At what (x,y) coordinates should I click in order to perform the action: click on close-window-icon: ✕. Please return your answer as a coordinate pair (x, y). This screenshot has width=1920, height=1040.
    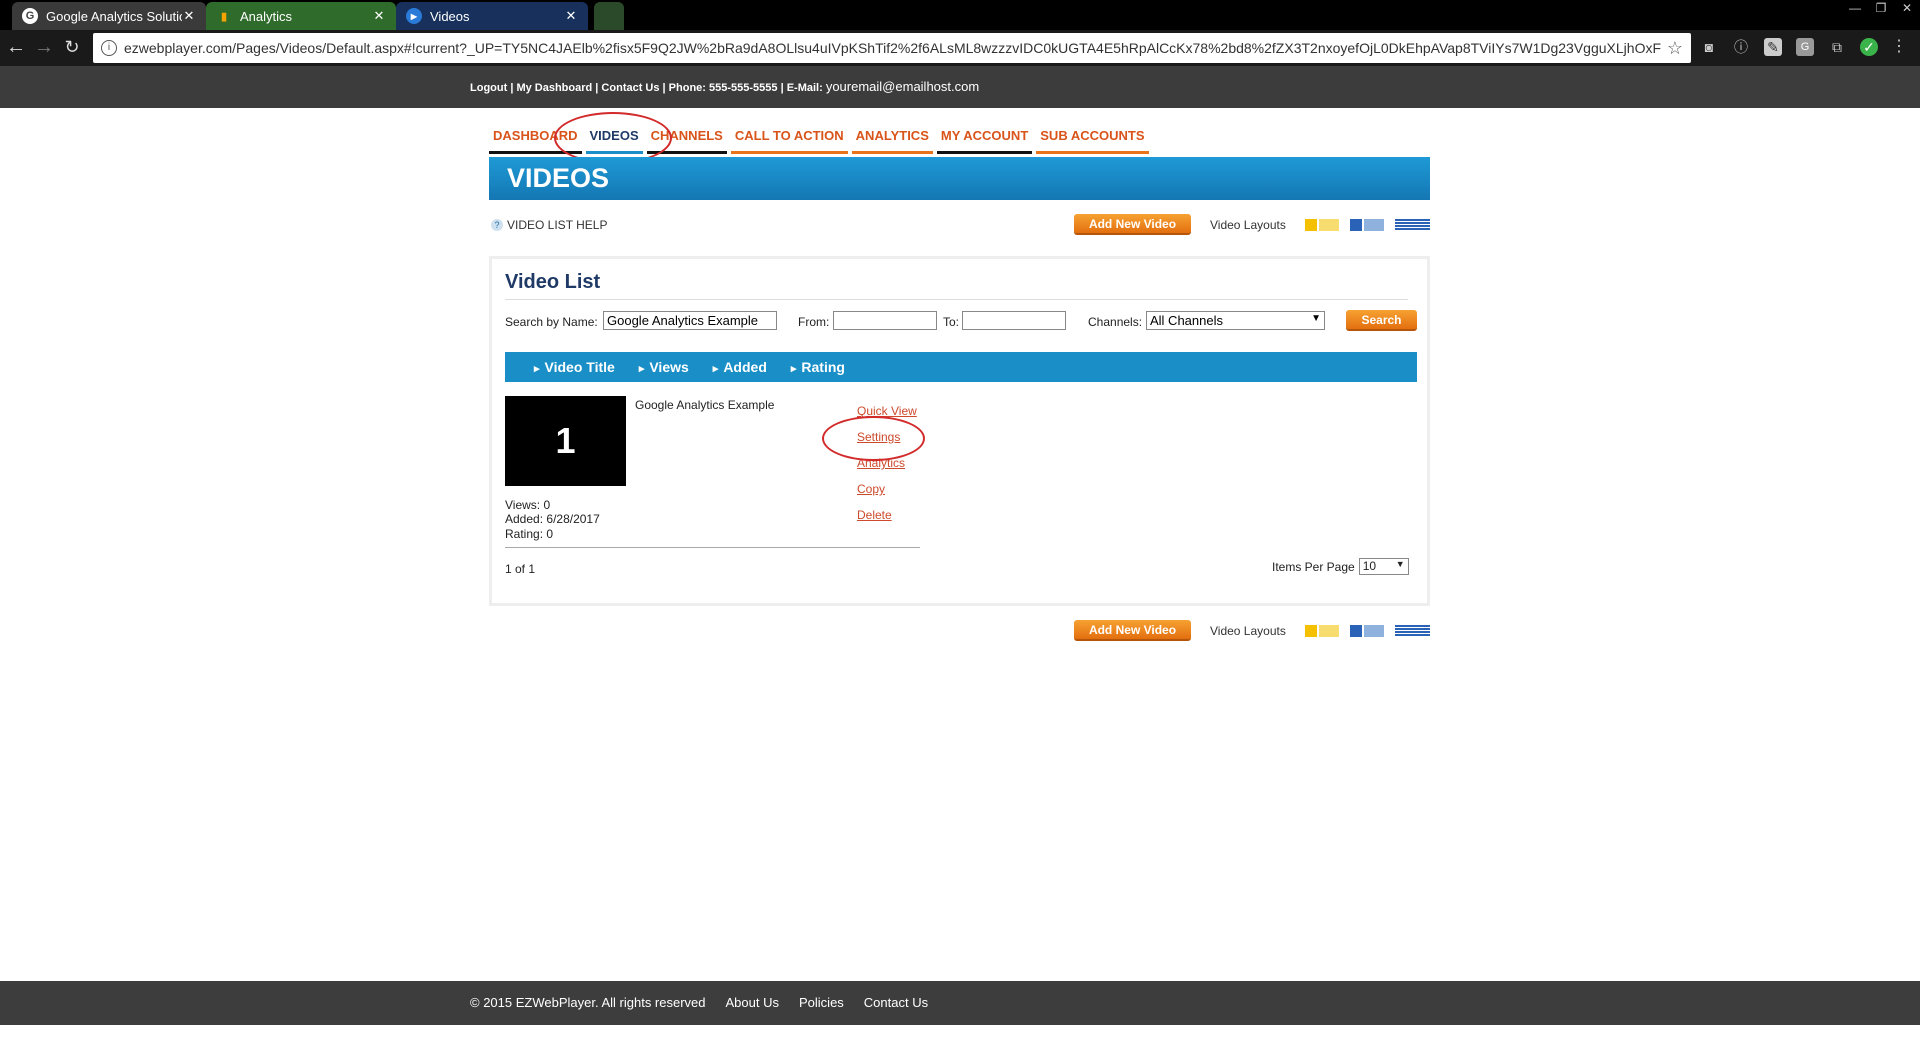
    Looking at the image, I should click on (1907, 9).